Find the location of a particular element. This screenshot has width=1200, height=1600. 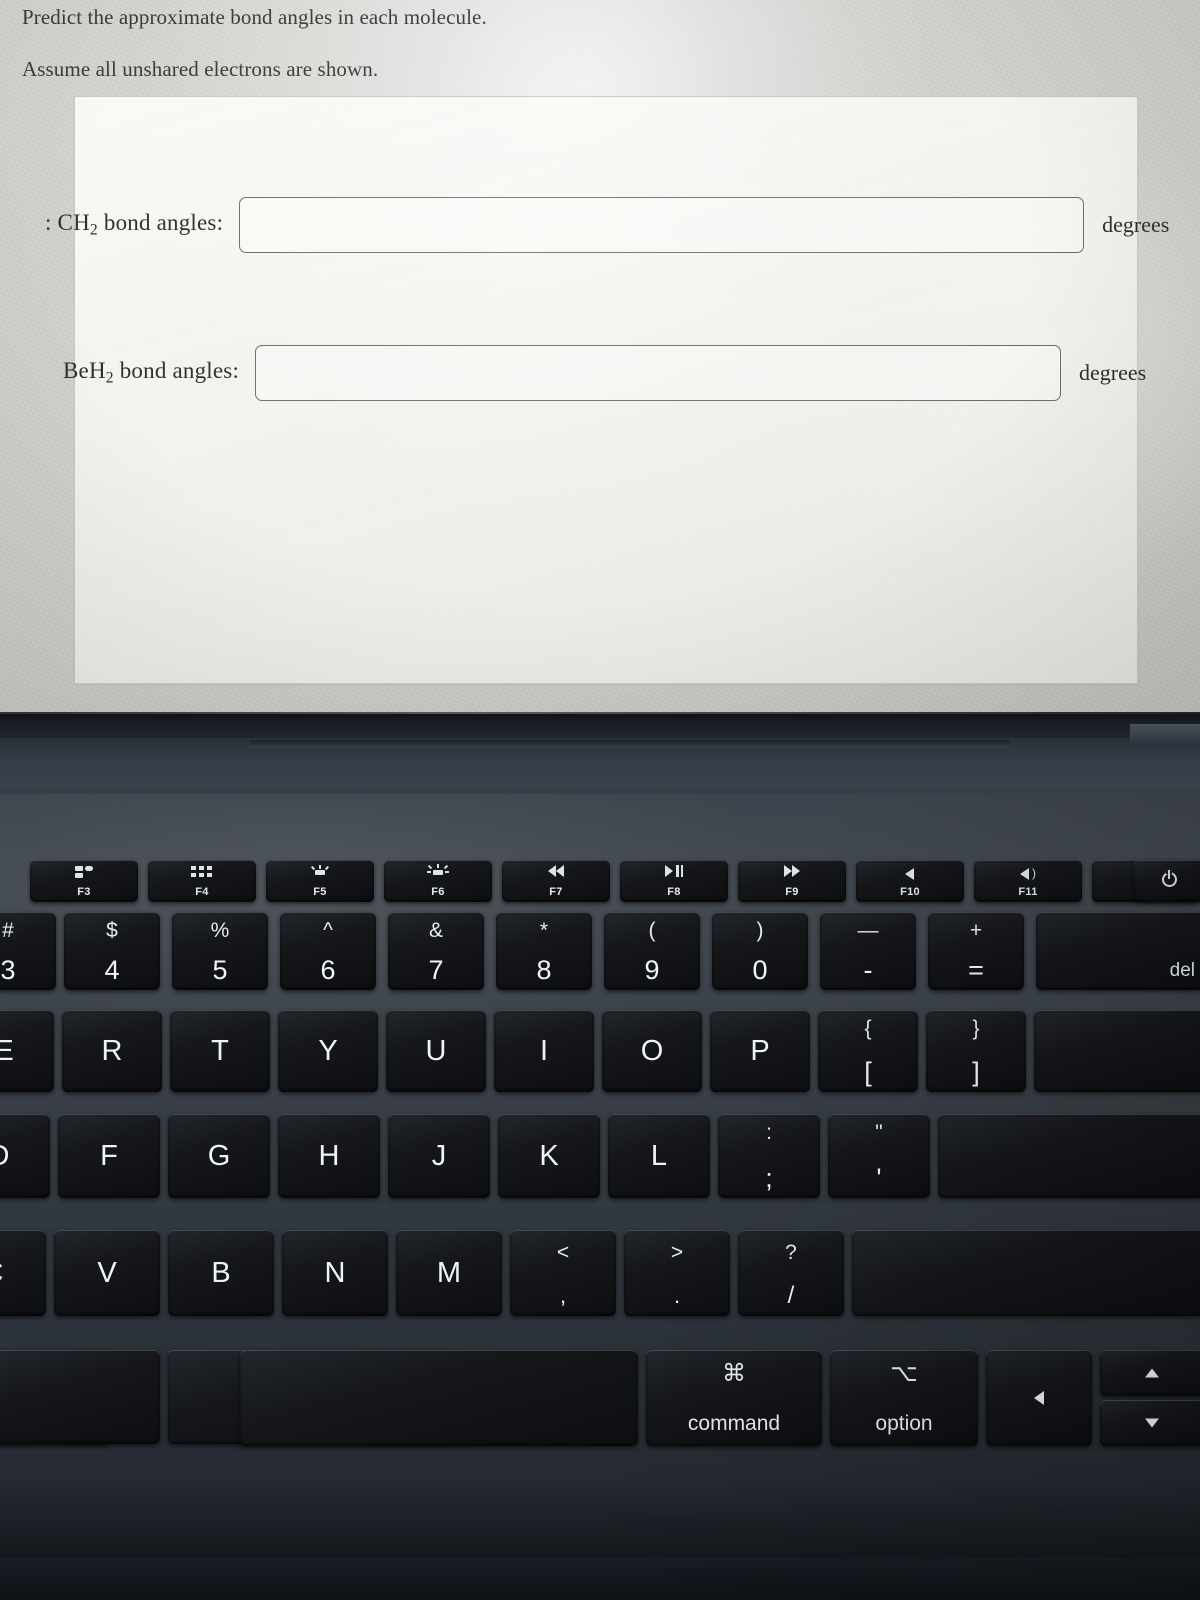

key-right-command-label: command is located at coordinates (734, 1423).